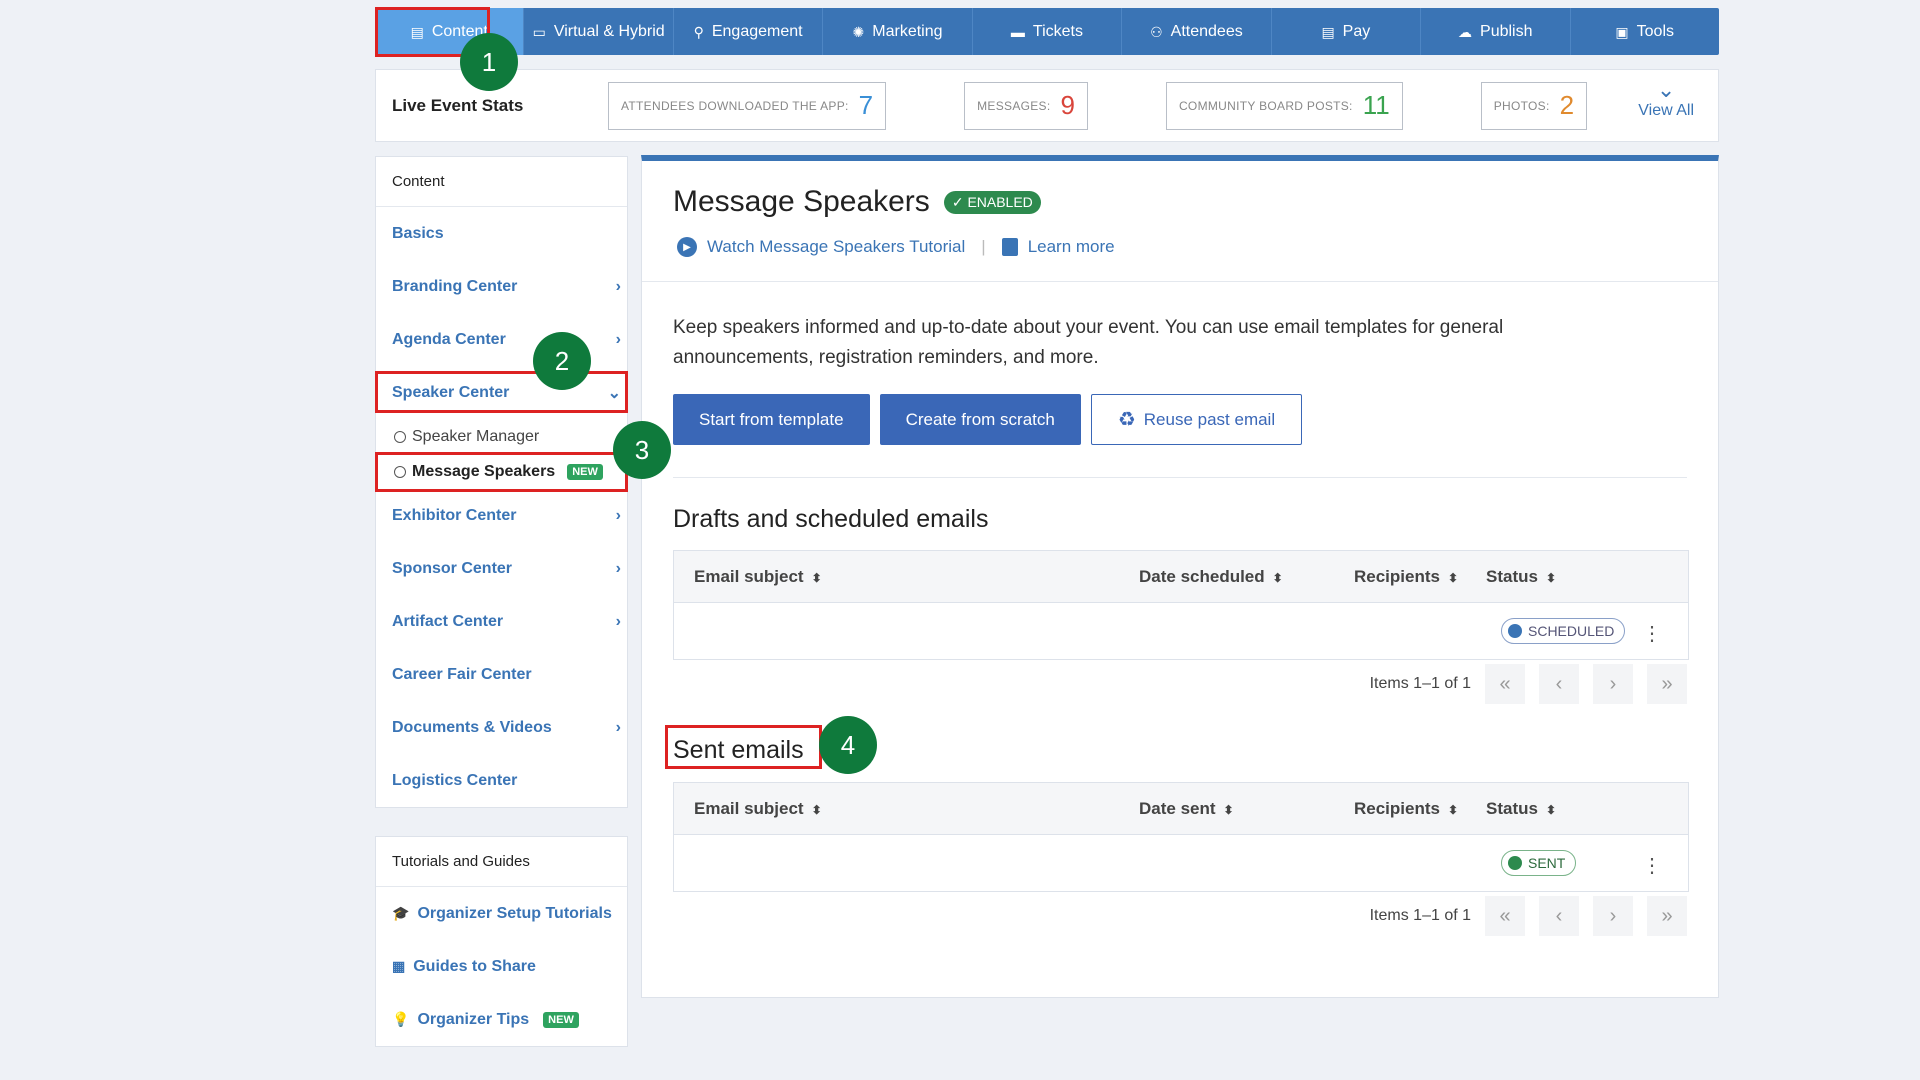 The width and height of the screenshot is (1920, 1080). What do you see at coordinates (473, 1019) in the screenshot?
I see `guide-item-label: Organizer Tips` at bounding box center [473, 1019].